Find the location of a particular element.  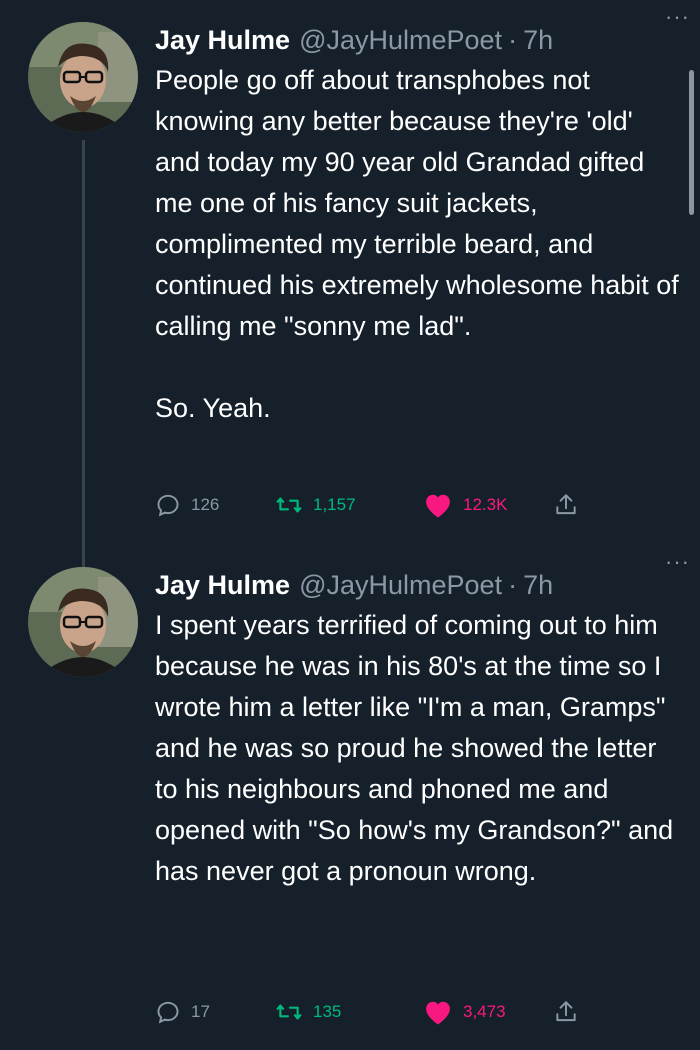

reply-count: 126 is located at coordinates (205, 504).